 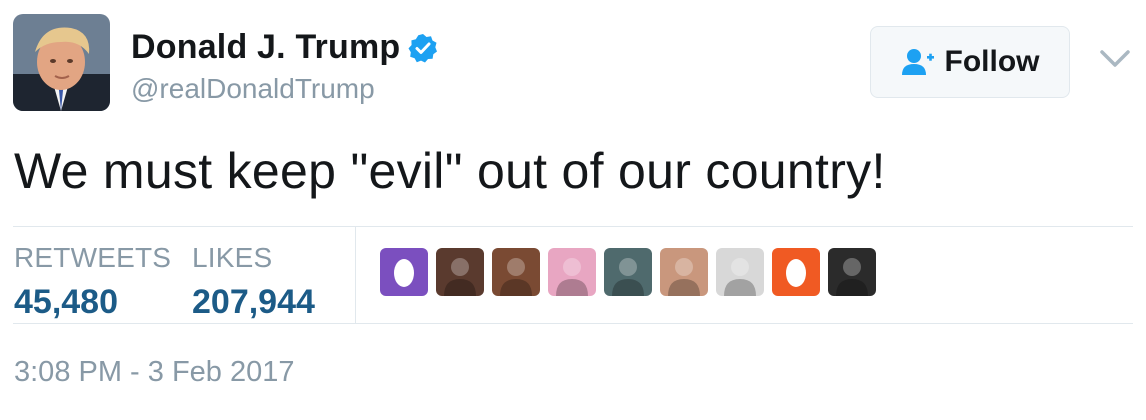 I want to click on tweet-timestamp: 3:08 PM - 3 Feb 2017, so click(x=154, y=372).